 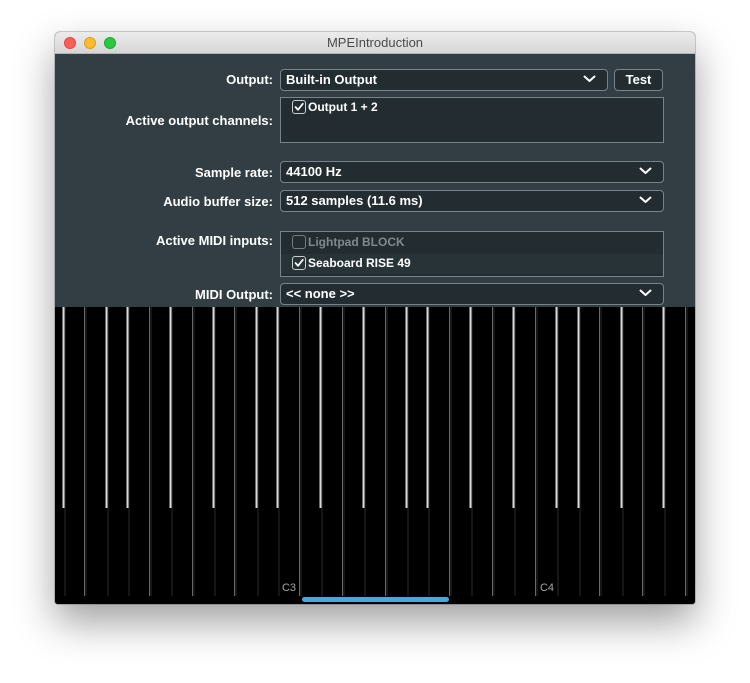 I want to click on list-item-output-1-2: Output 1 + 2, so click(x=472, y=108).